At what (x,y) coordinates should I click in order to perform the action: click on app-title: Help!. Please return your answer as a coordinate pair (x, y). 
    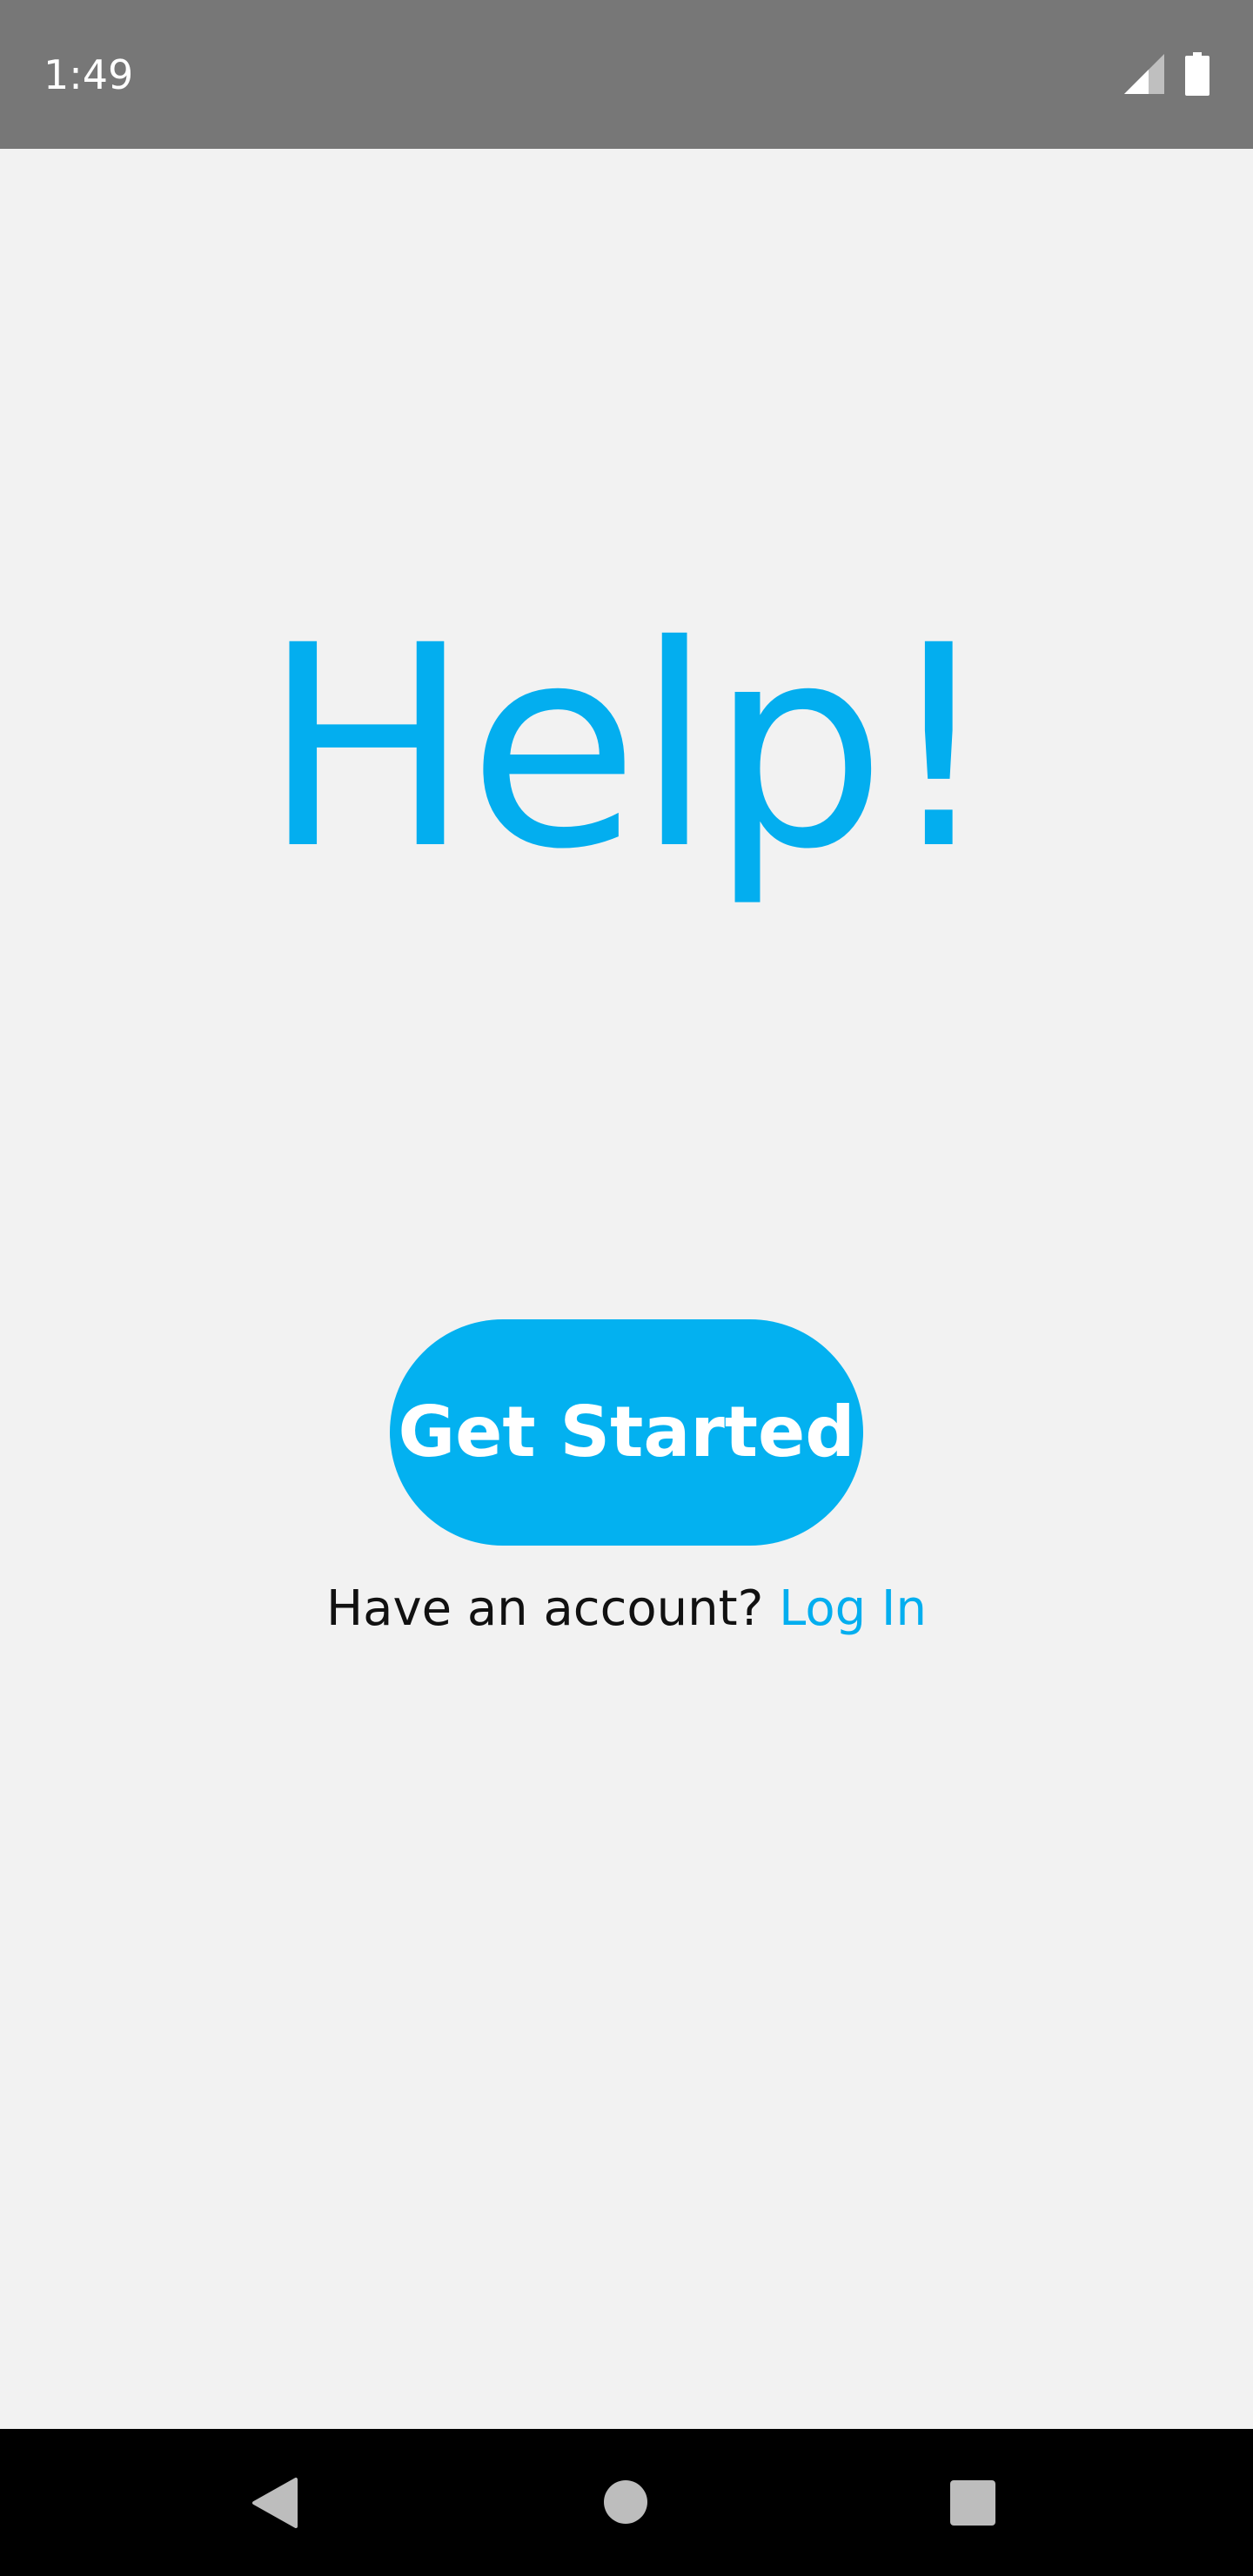
    Looking at the image, I should click on (628, 748).